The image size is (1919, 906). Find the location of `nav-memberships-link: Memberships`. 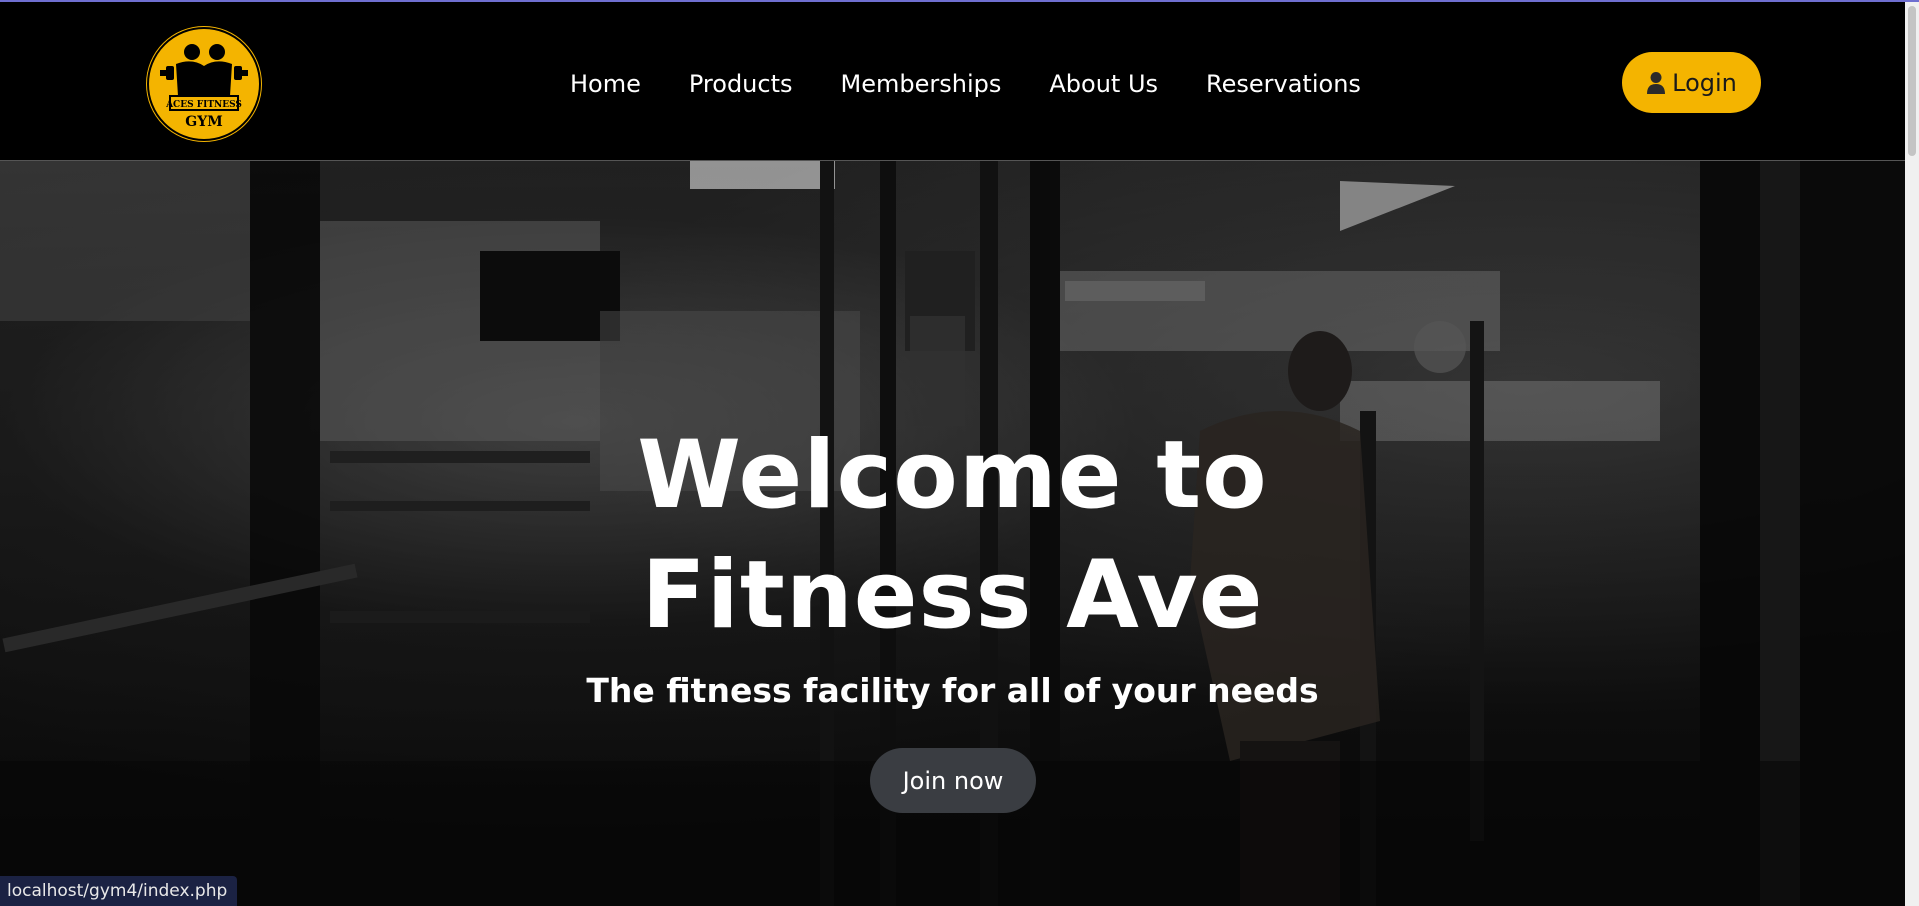

nav-memberships-link: Memberships is located at coordinates (921, 84).